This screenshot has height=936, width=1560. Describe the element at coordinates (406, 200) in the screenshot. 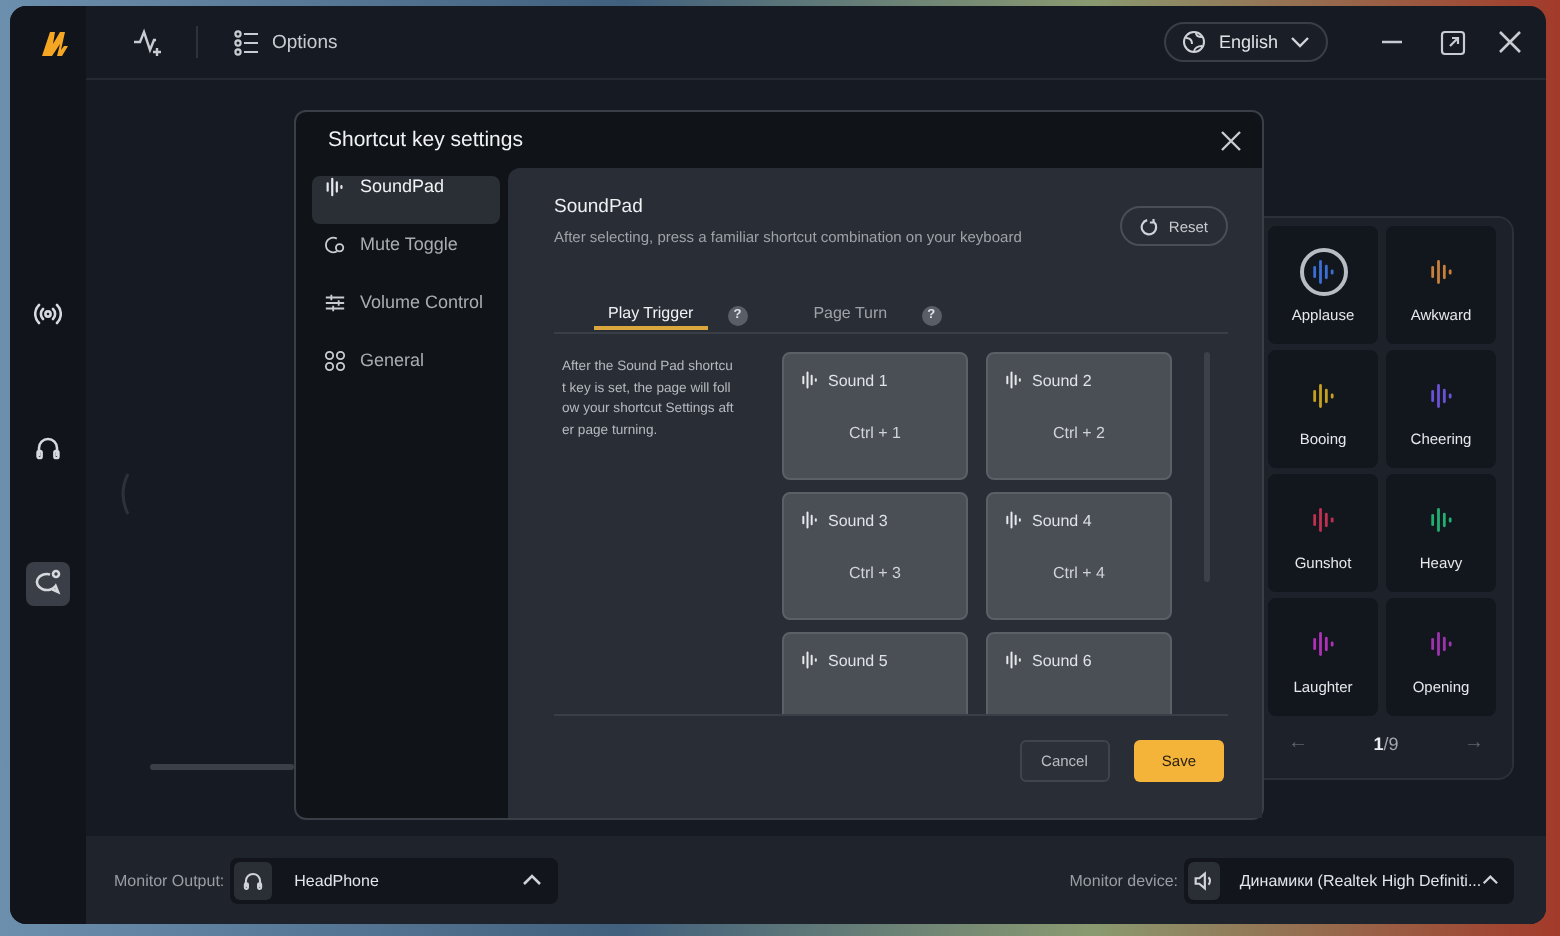

I see `settings-nav-item: SoundPad` at that location.